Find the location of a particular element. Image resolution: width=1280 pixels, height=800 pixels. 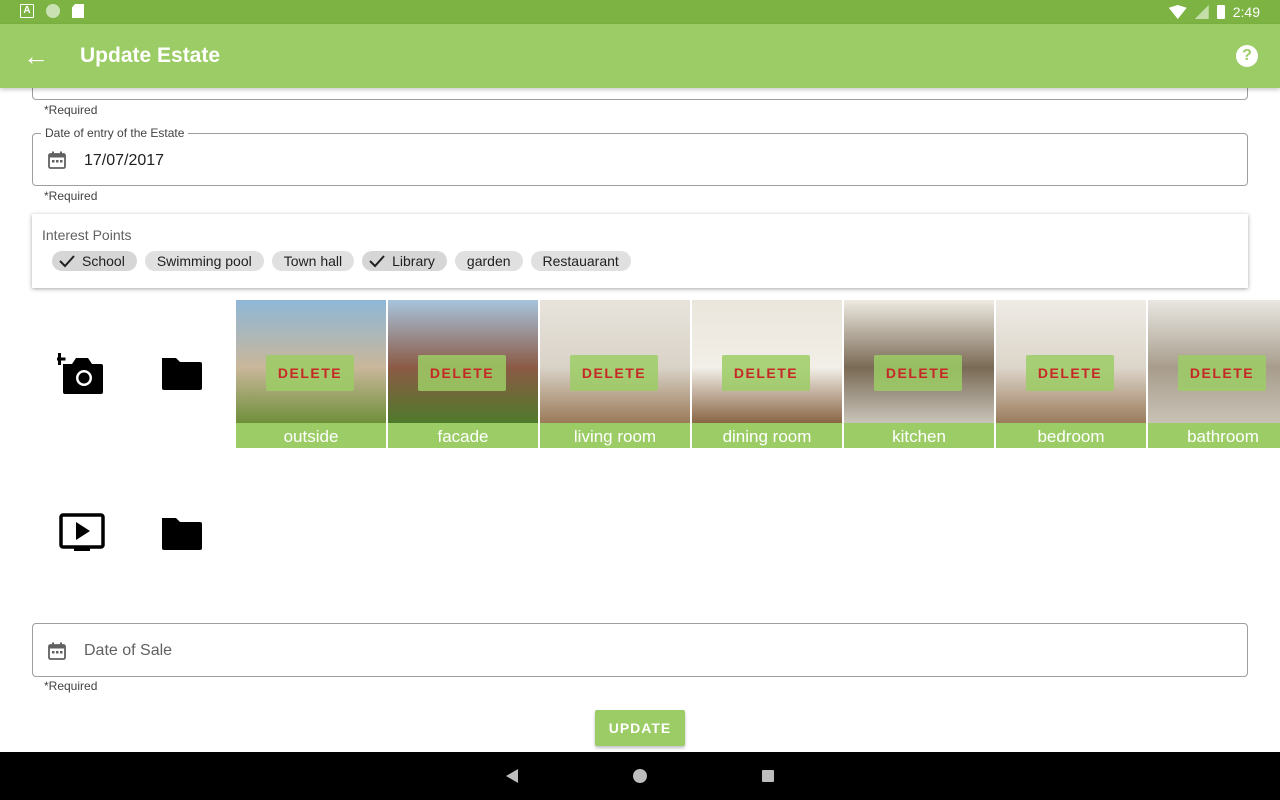

nav-home-icon is located at coordinates (640, 776).